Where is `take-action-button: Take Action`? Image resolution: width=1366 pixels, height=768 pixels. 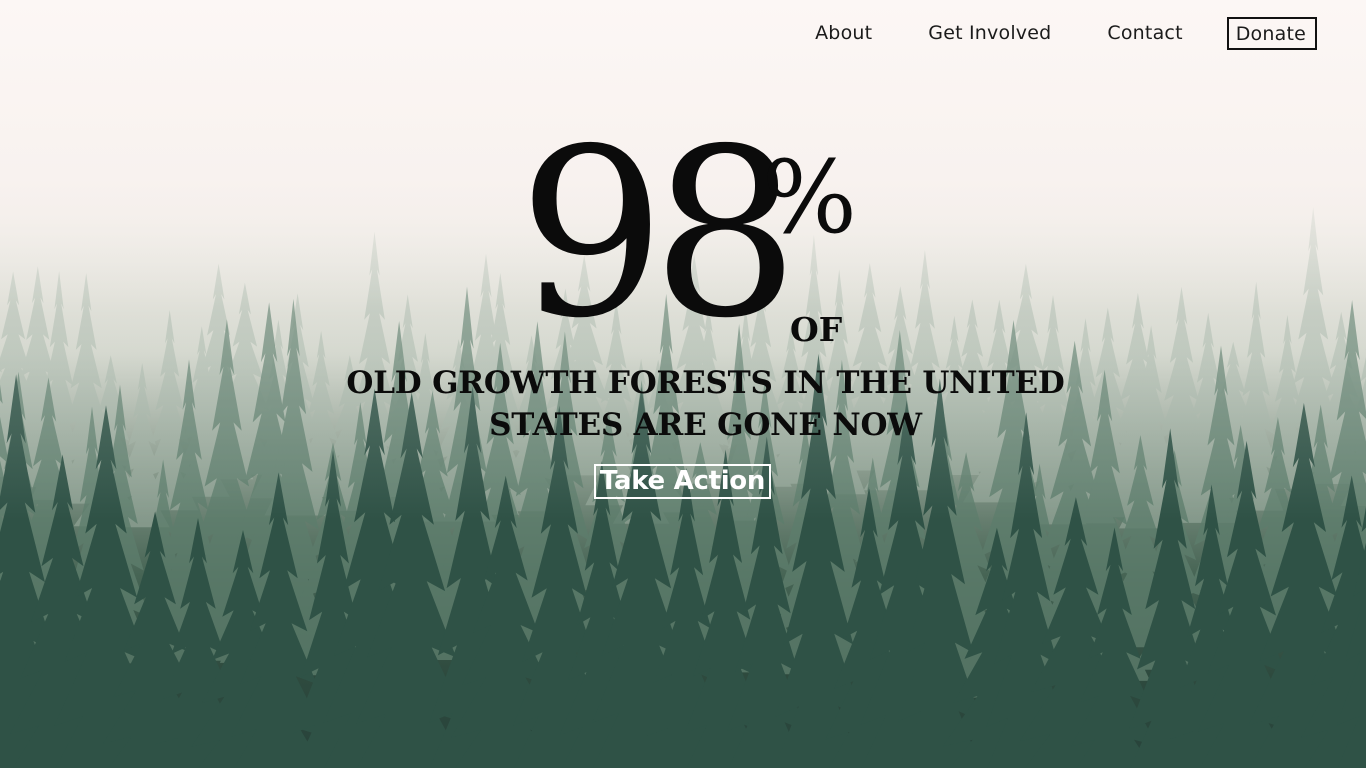
take-action-button: Take Action is located at coordinates (682, 481).